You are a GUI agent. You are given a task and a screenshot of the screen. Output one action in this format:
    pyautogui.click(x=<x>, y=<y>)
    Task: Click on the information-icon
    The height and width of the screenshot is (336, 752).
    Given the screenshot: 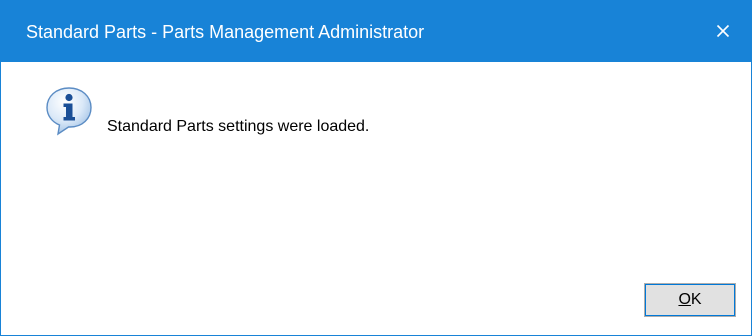 What is the action you would take?
    pyautogui.click(x=69, y=111)
    